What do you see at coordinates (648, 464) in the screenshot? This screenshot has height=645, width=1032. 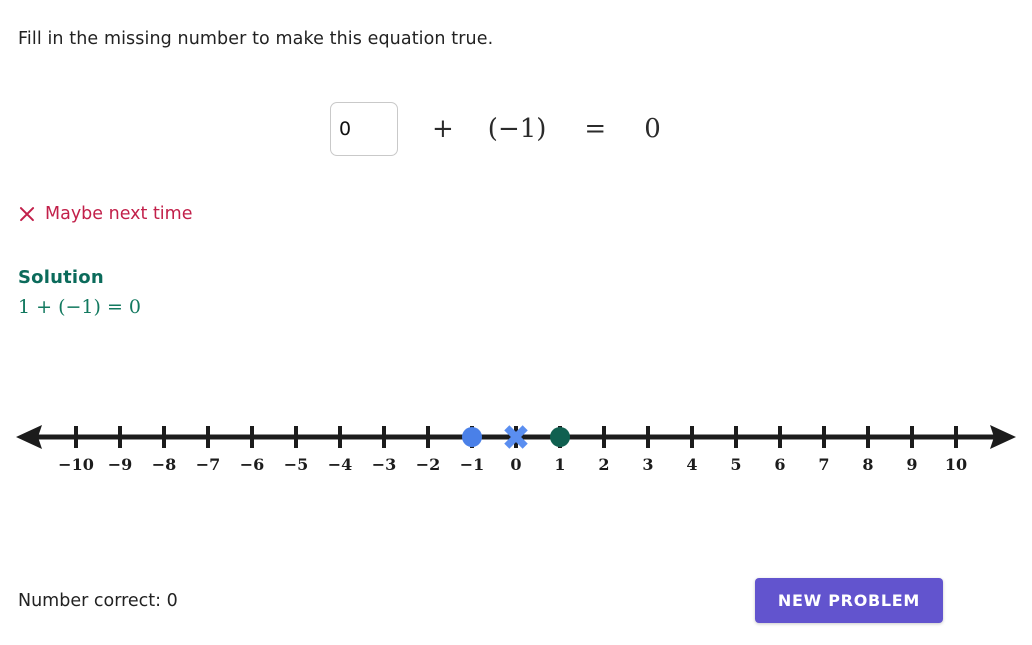 I see `axis-tick-label: 3` at bounding box center [648, 464].